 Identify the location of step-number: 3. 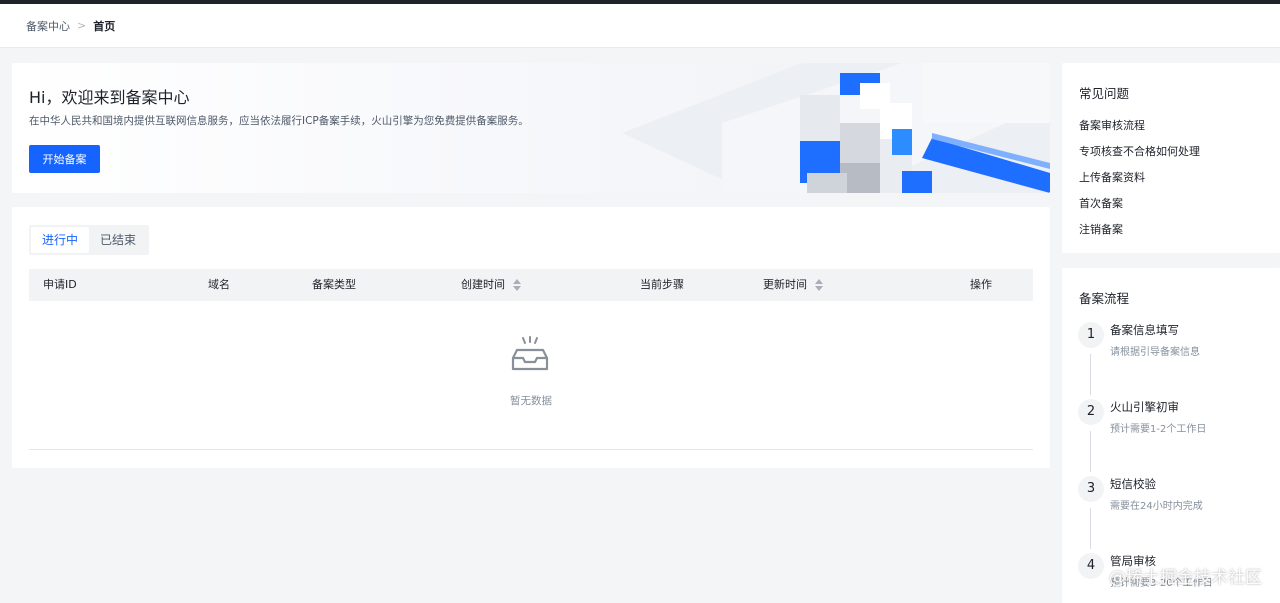
(1091, 489).